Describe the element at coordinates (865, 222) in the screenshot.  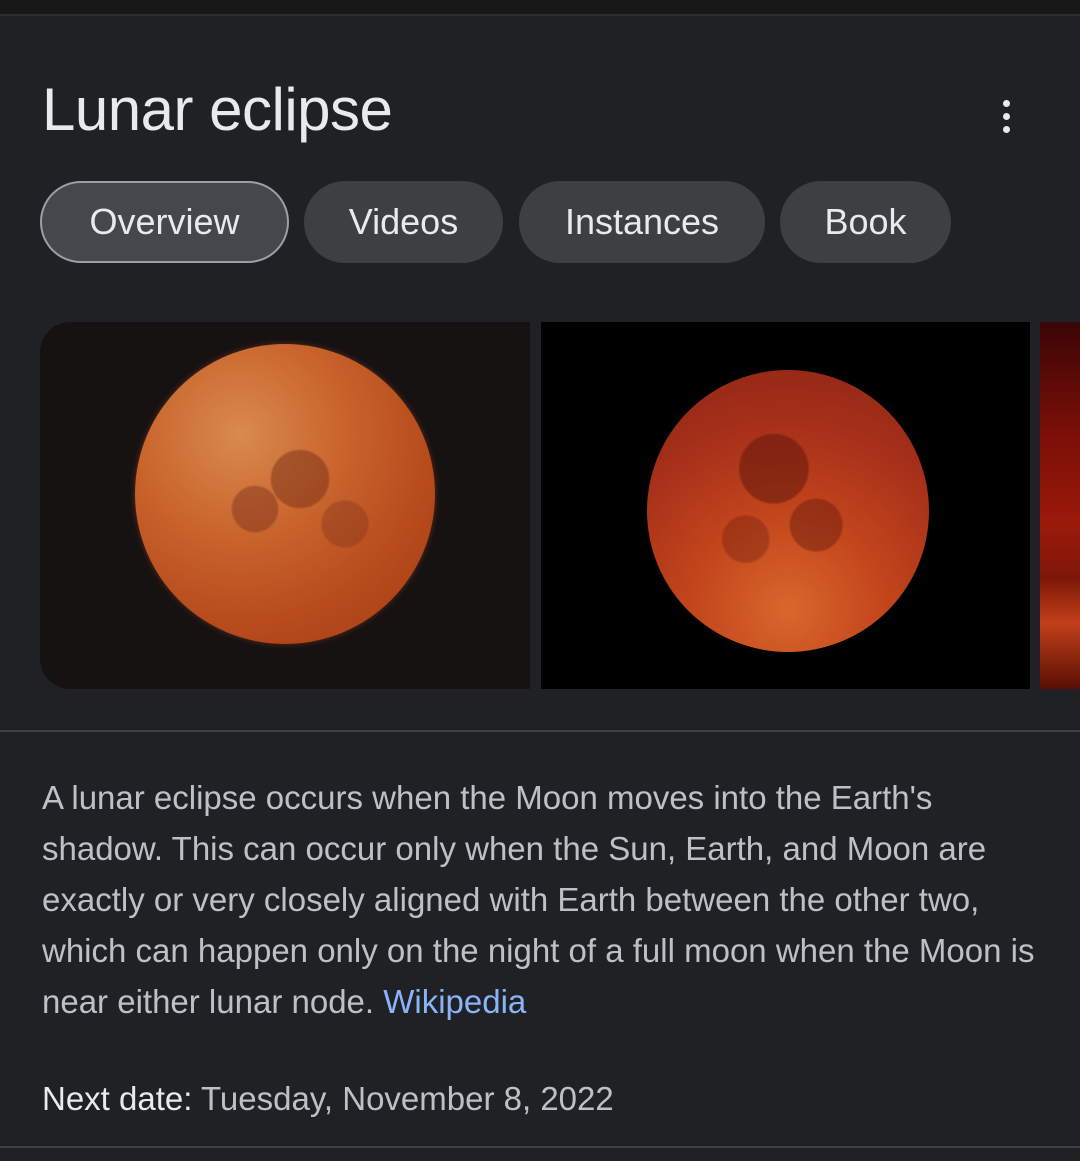
I see `tab-book: Book` at that location.